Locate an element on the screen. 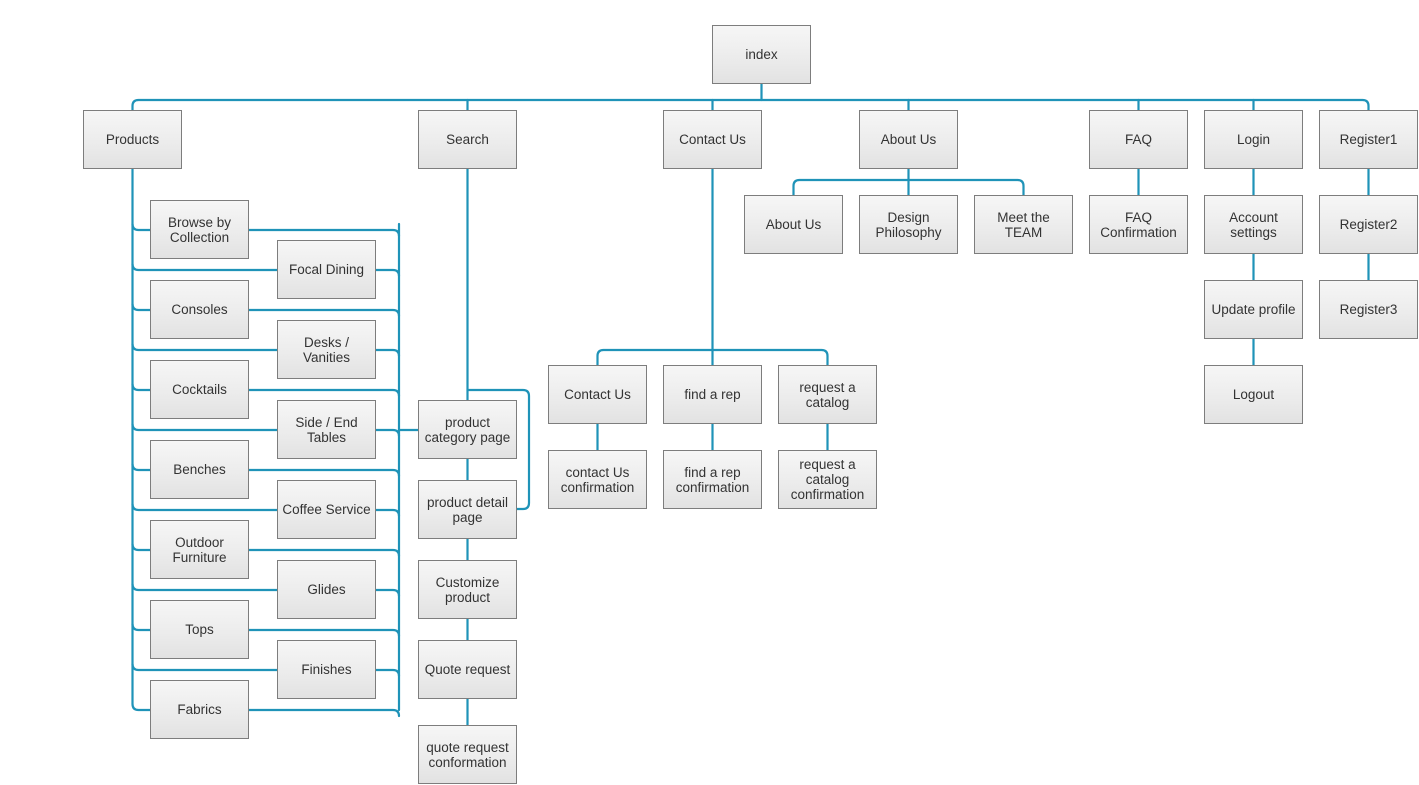 This screenshot has width=1419, height=785. node-label: Design Philosophy is located at coordinates (908, 224).